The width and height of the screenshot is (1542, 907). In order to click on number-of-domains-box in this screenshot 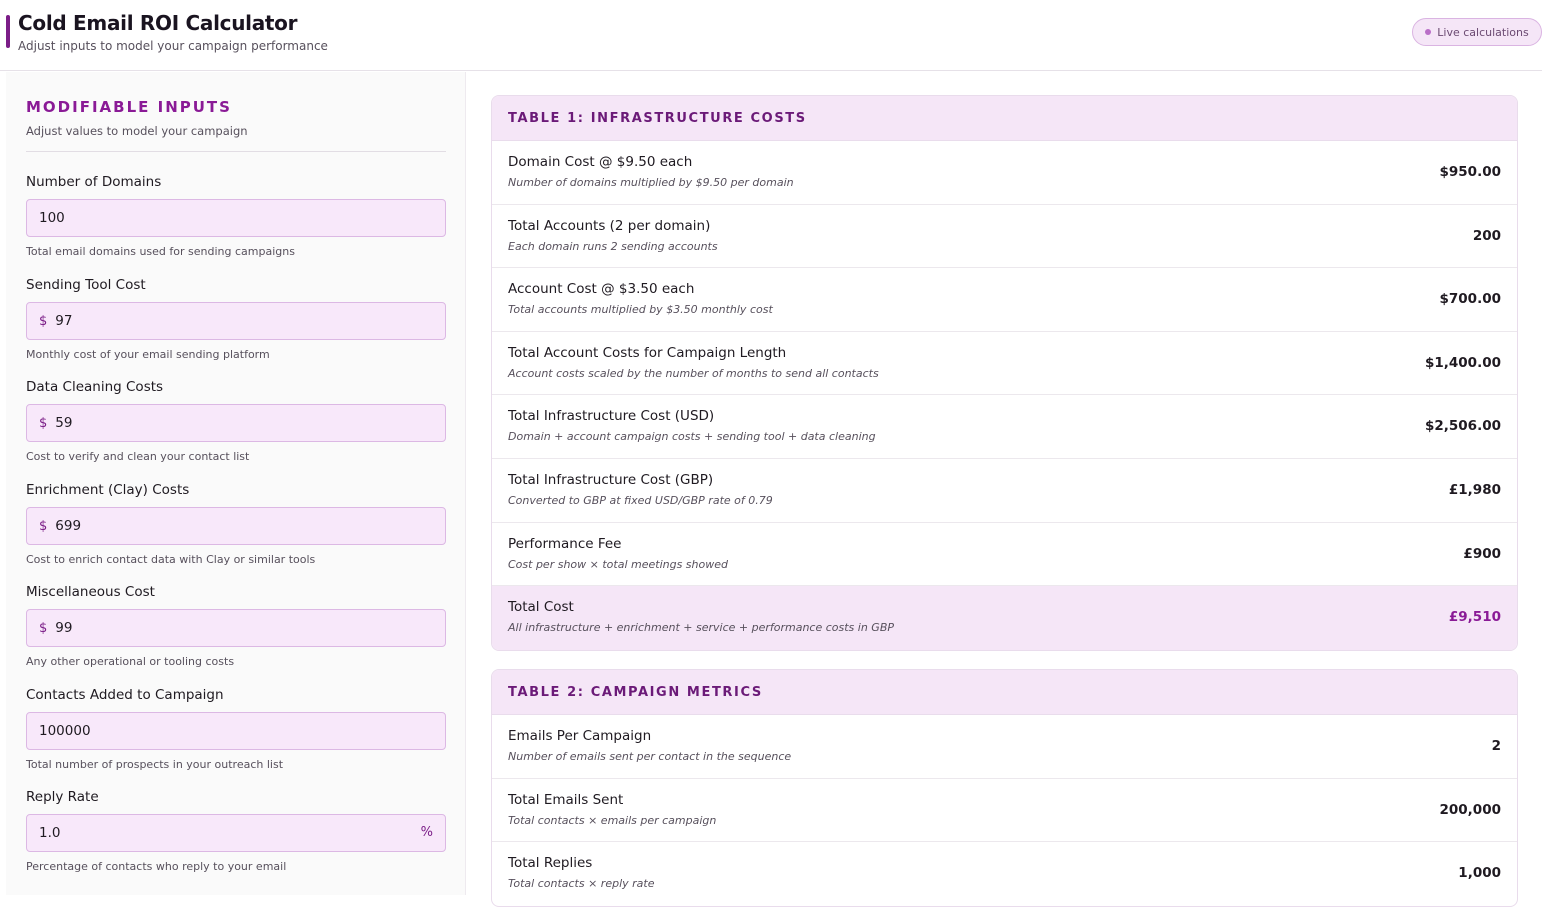, I will do `click(236, 218)`.